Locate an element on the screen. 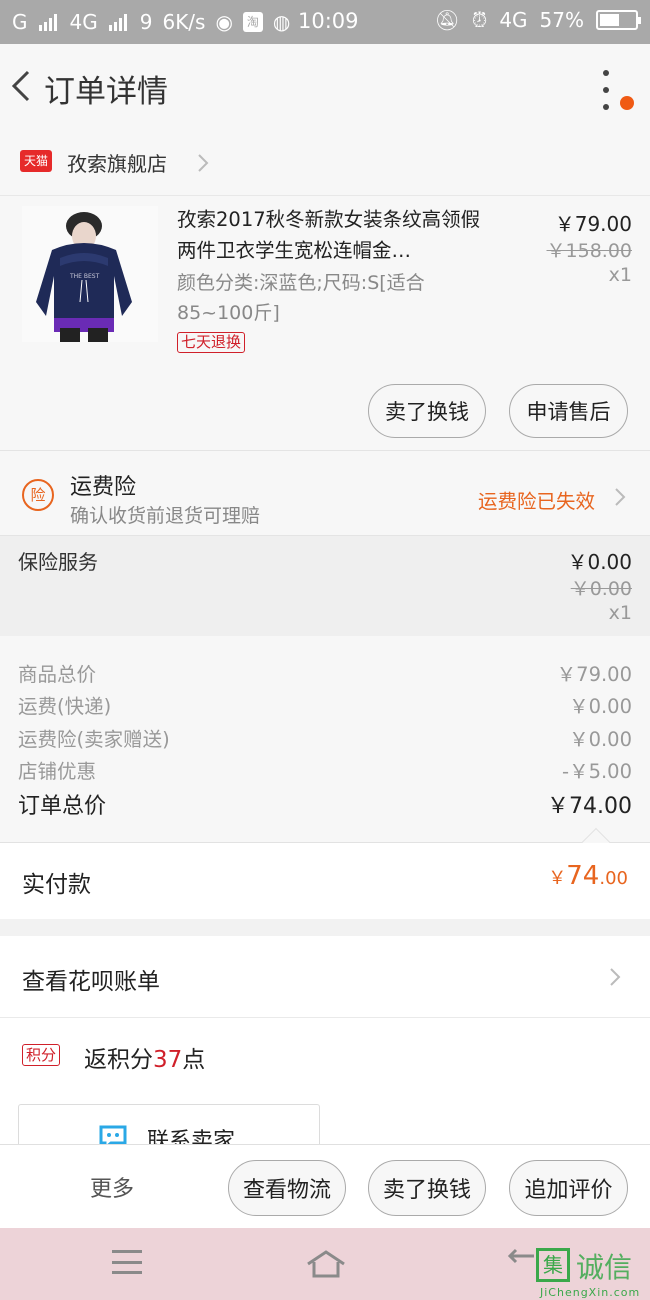 The height and width of the screenshot is (1300, 650). summary-label: 店铺优惠 is located at coordinates (57, 771).